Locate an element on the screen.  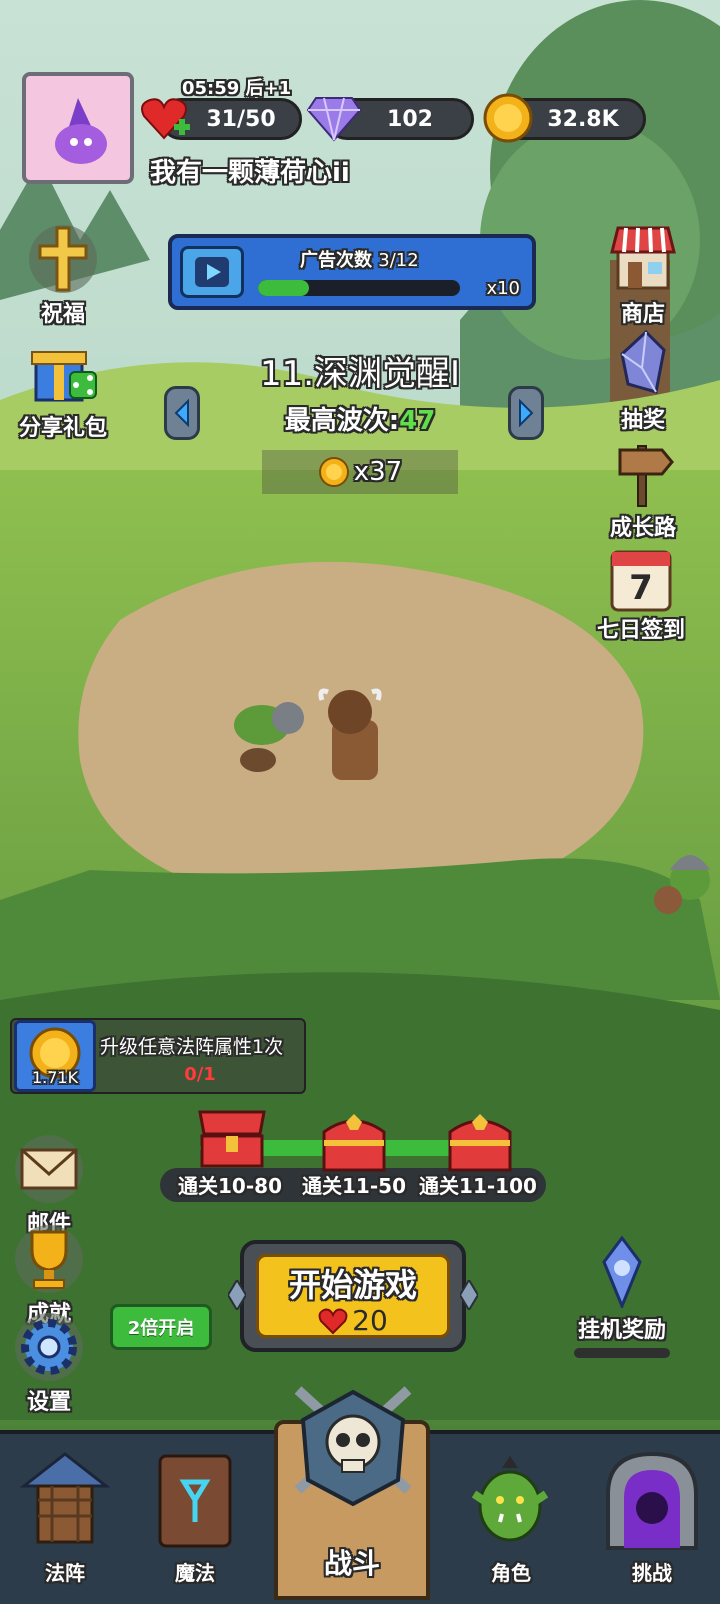
tab-formation: 法阵 is located at coordinates (65, 1515).